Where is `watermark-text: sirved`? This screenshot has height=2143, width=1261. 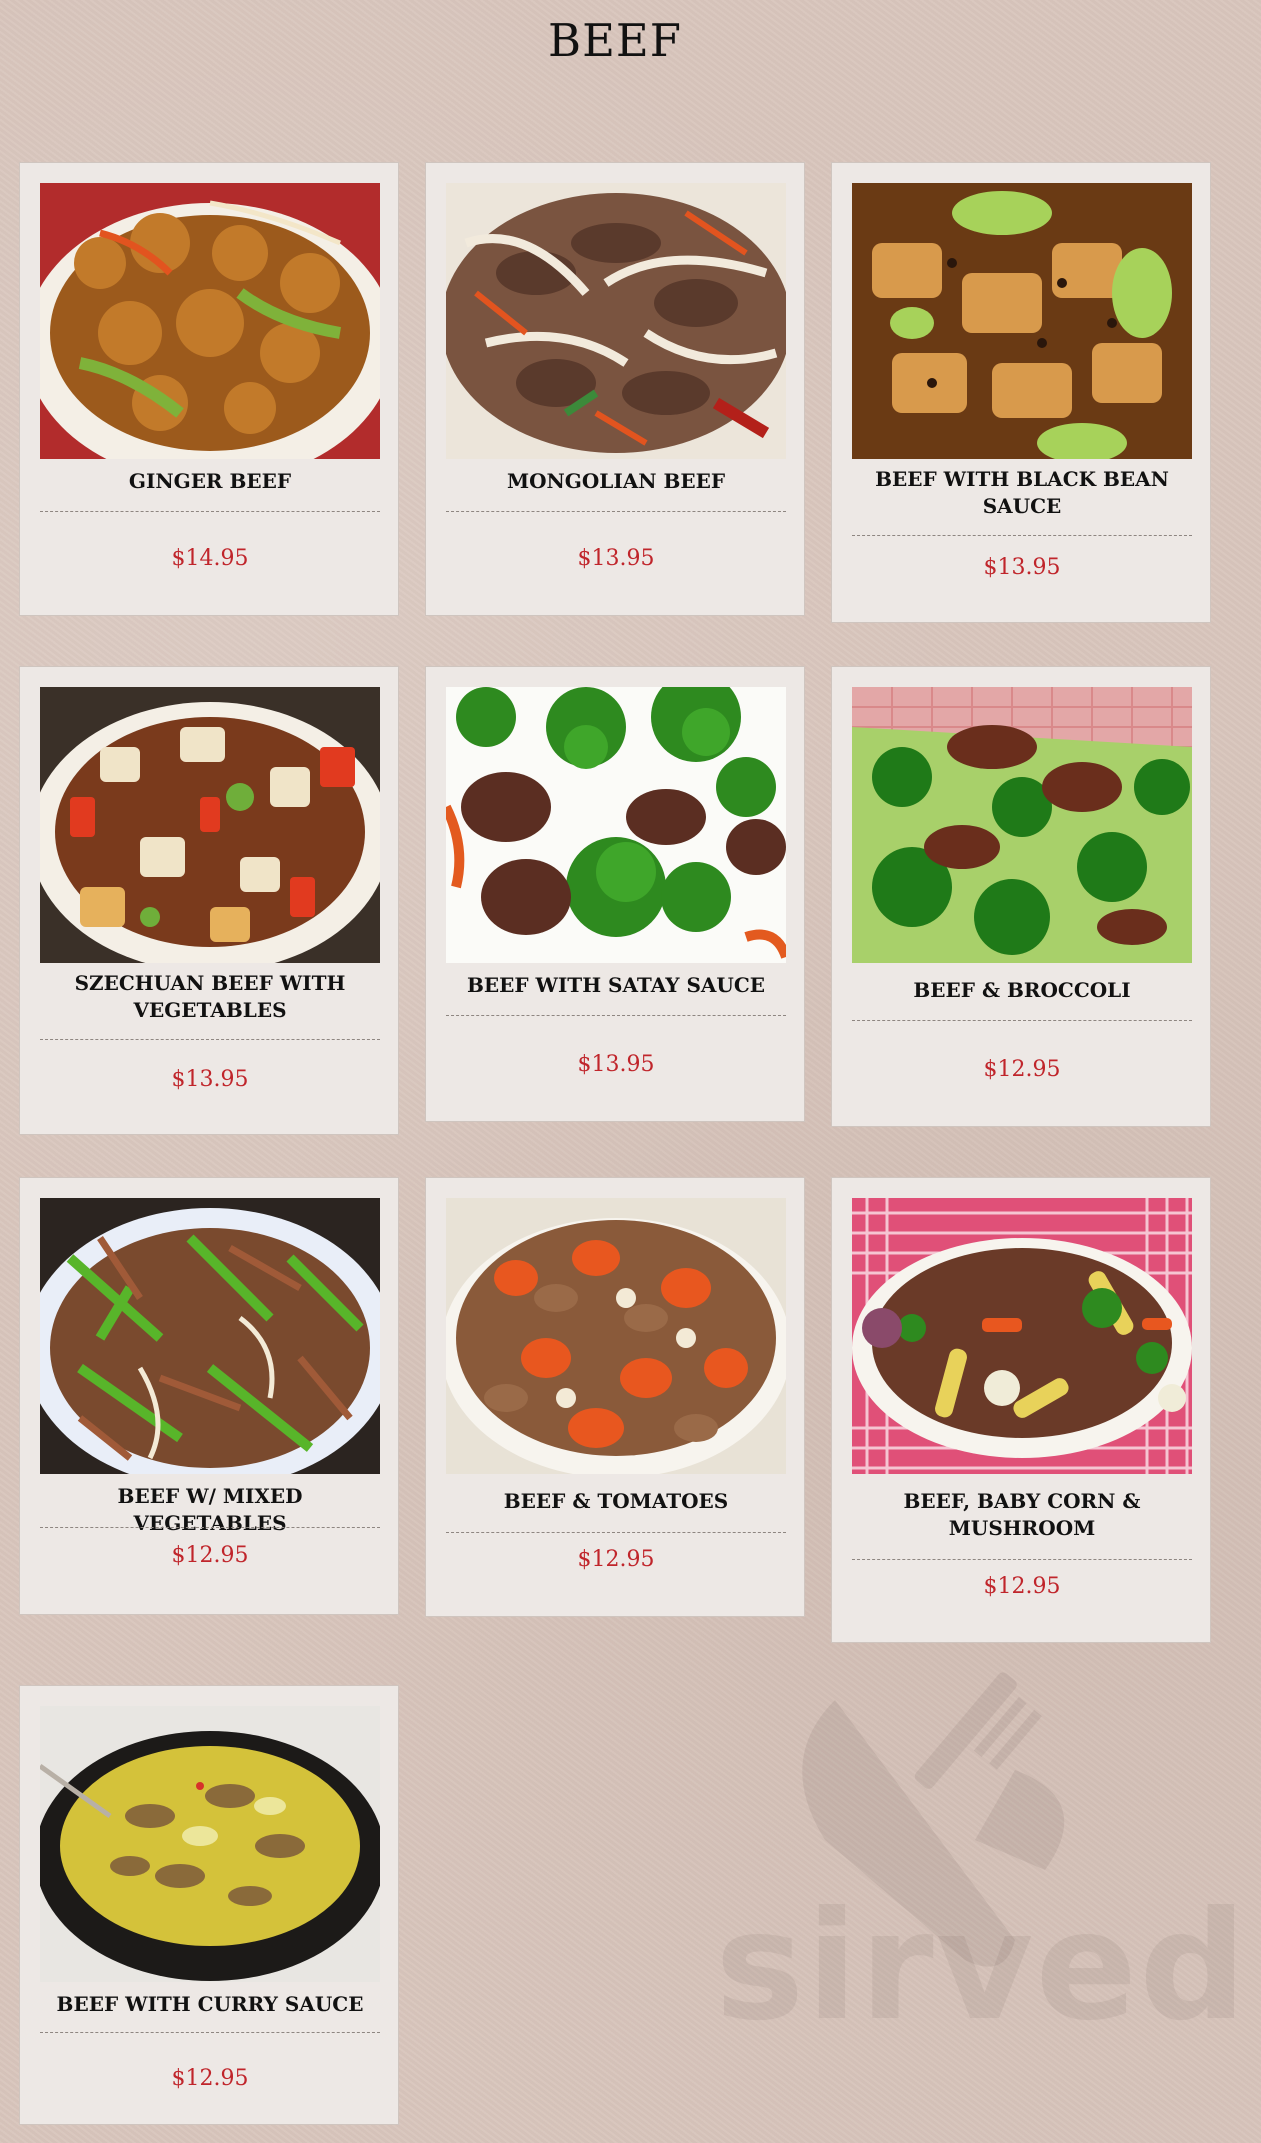 watermark-text: sirved is located at coordinates (982, 1967).